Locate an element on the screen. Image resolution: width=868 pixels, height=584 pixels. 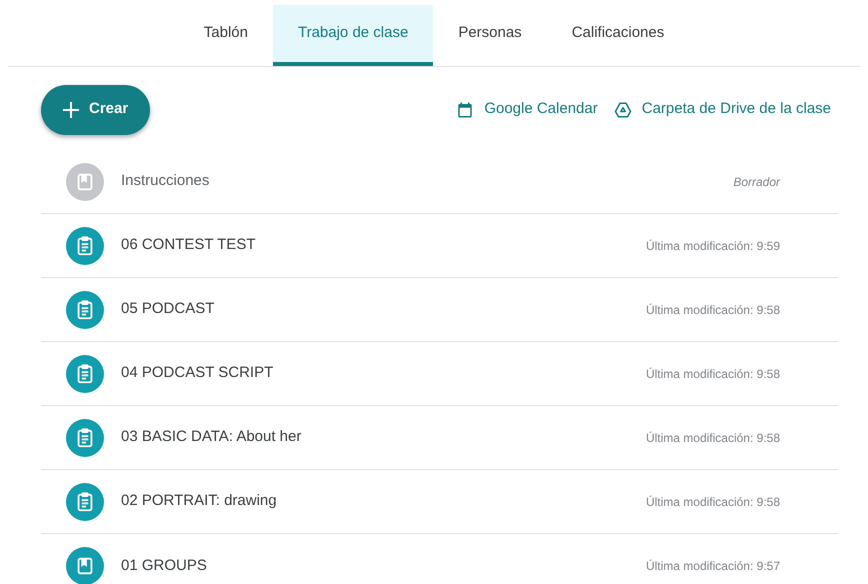
list-row: 01 GROUPS Última modificación: 9:57 is located at coordinates (439, 559).